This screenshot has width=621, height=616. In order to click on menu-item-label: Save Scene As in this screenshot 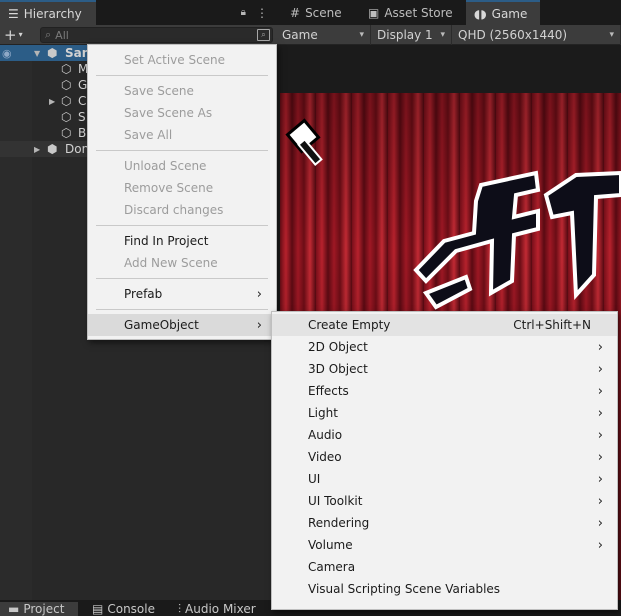, I will do `click(168, 113)`.